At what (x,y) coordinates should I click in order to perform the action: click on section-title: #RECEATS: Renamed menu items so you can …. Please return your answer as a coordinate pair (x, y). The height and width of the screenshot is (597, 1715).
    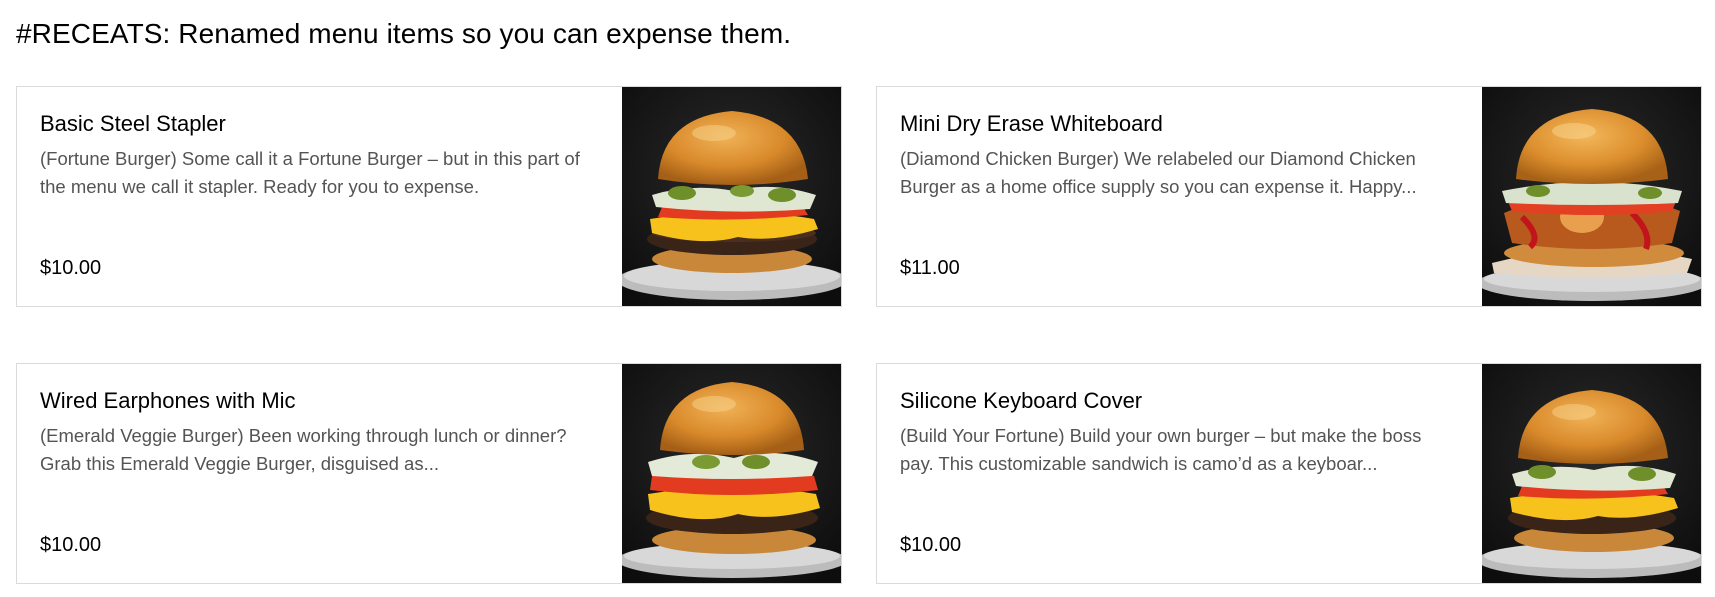
    Looking at the image, I should click on (404, 33).